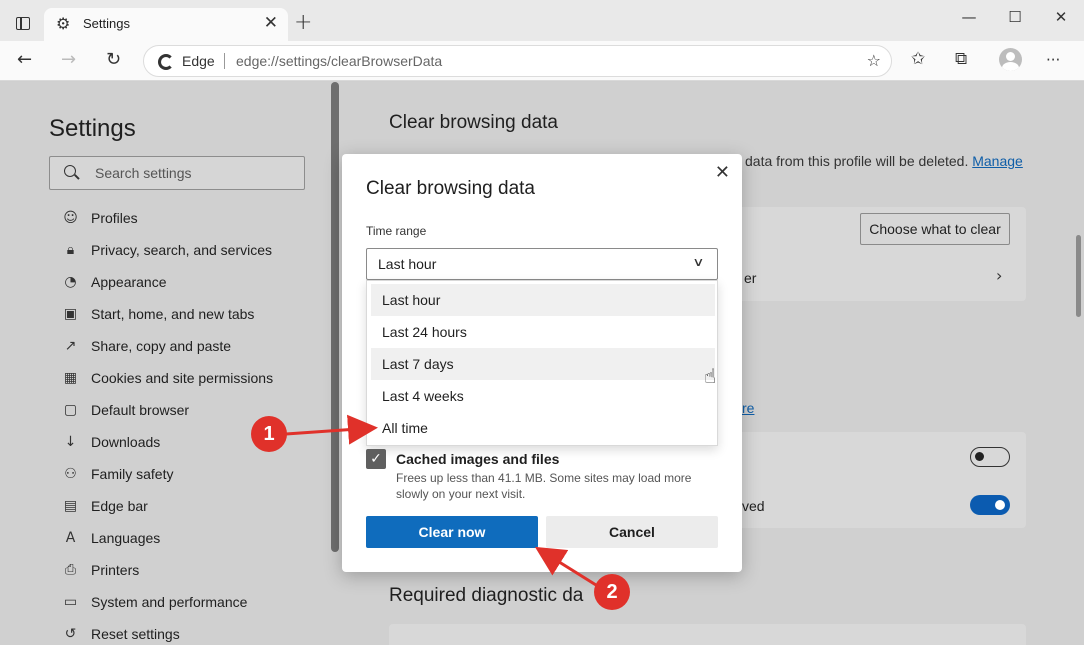  I want to click on sidebar-item-label: Profiles, so click(114, 218).